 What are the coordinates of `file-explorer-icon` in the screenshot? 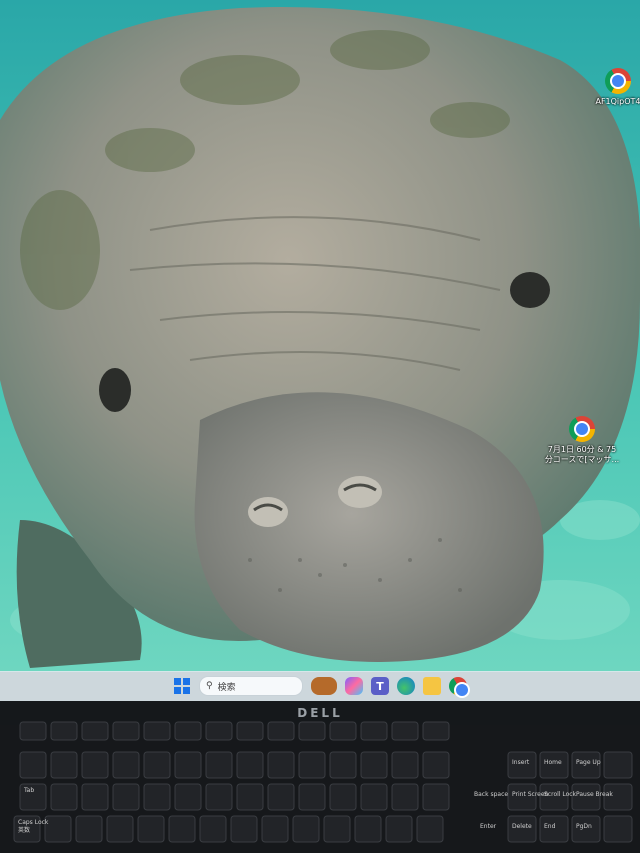 It's located at (432, 686).